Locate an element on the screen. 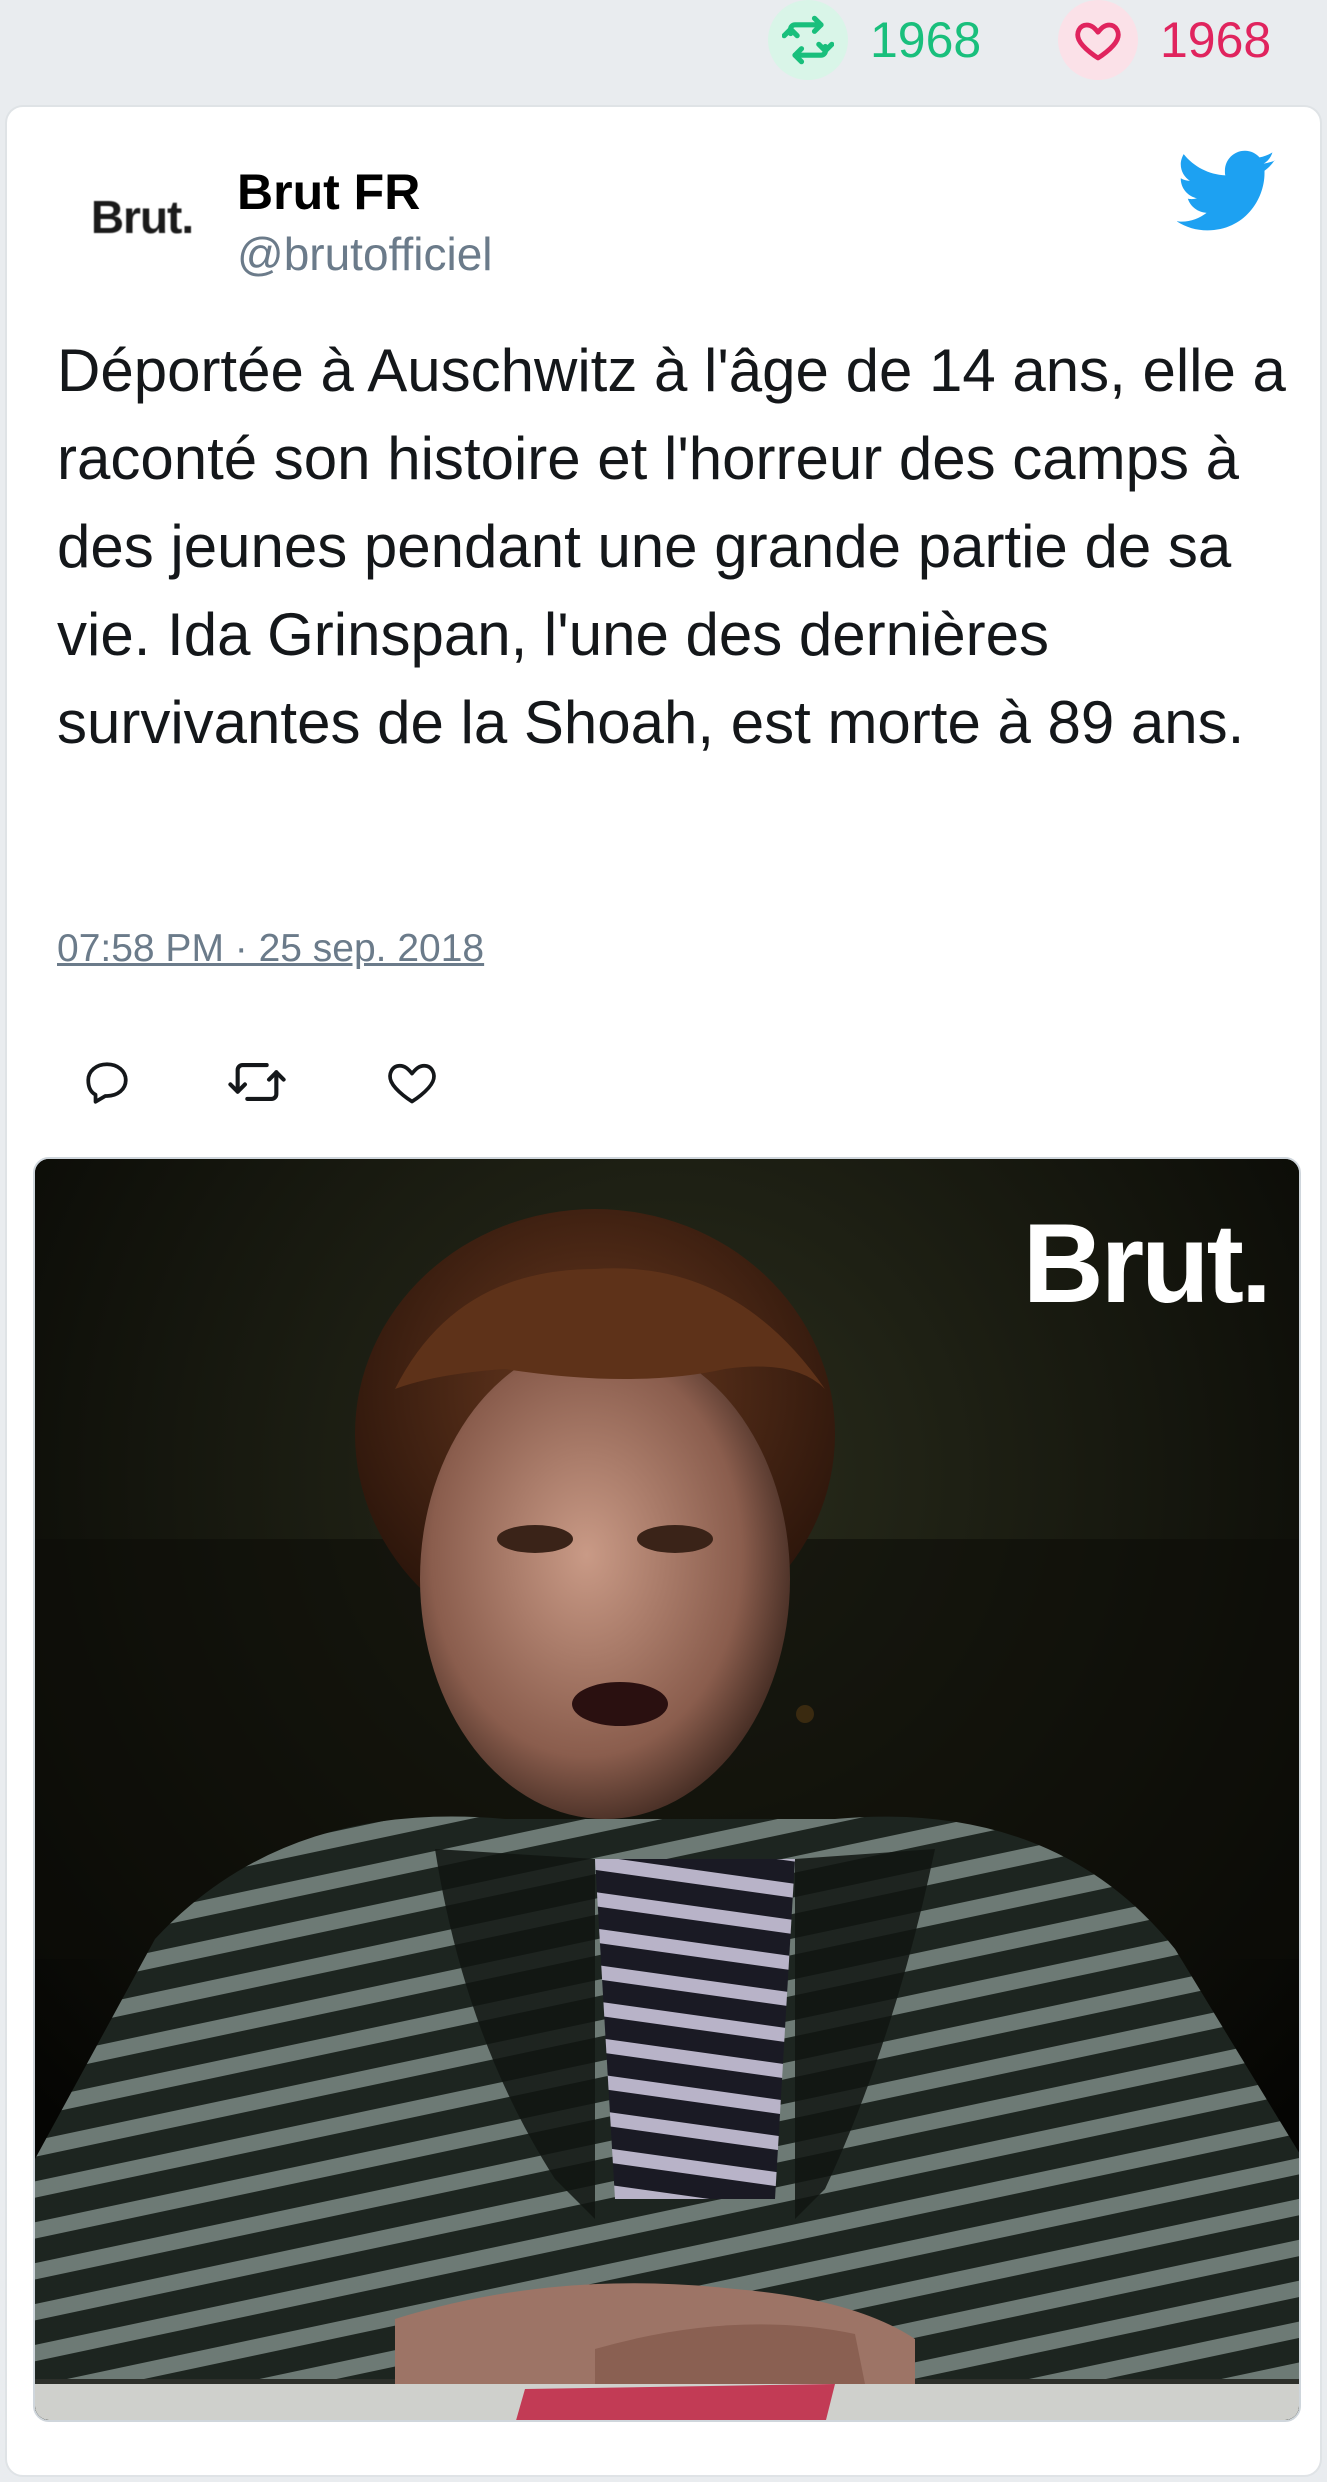  tweet-actions is located at coordinates (259, 1082).